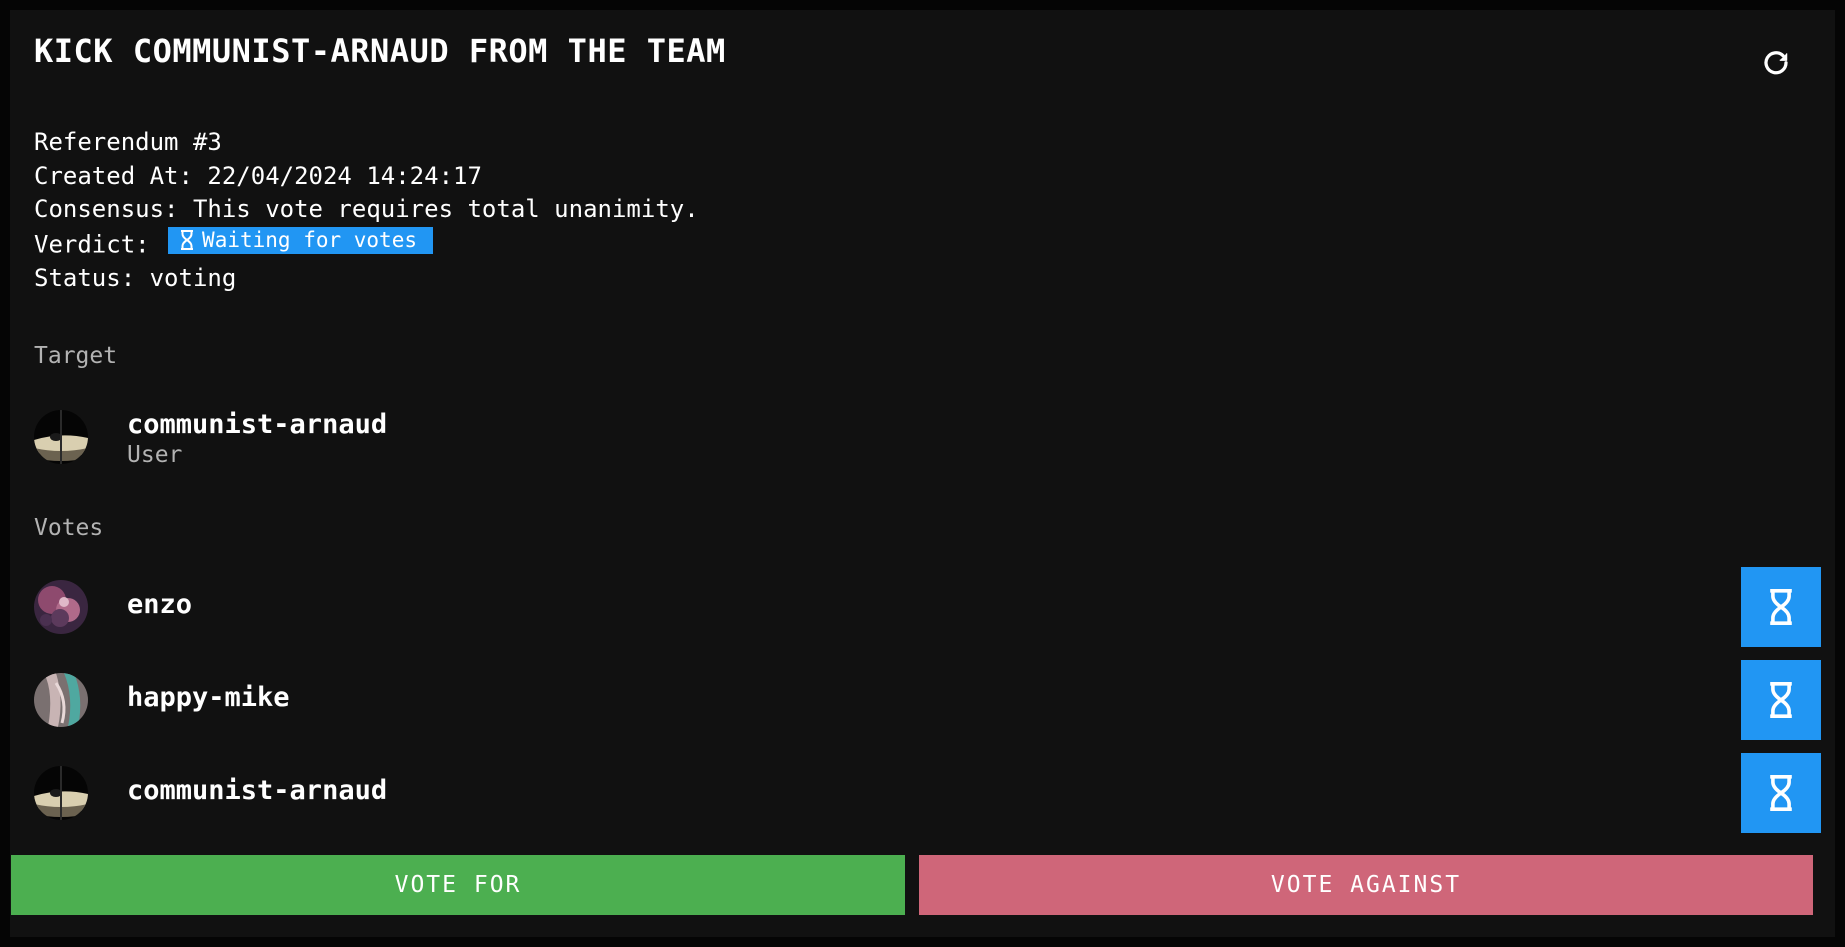 The image size is (1845, 947). What do you see at coordinates (69, 528) in the screenshot?
I see `votes-section-label: Votes` at bounding box center [69, 528].